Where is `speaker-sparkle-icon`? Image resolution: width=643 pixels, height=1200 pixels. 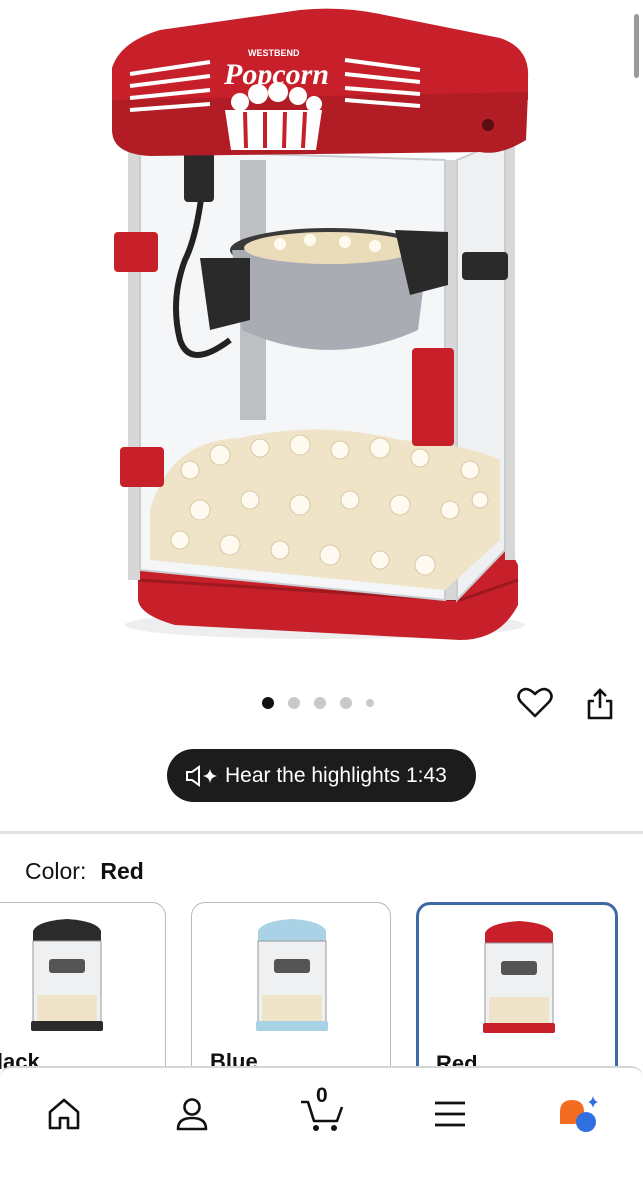 speaker-sparkle-icon is located at coordinates (202, 776).